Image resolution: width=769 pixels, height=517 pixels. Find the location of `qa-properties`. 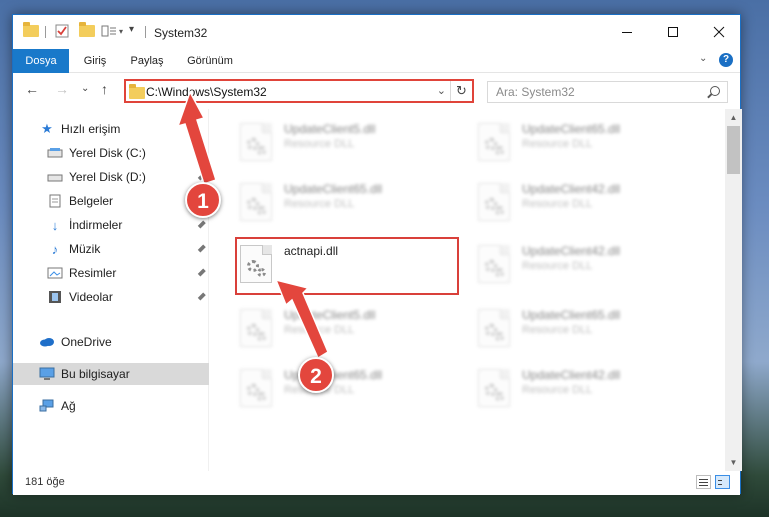

qa-properties is located at coordinates (62, 31).